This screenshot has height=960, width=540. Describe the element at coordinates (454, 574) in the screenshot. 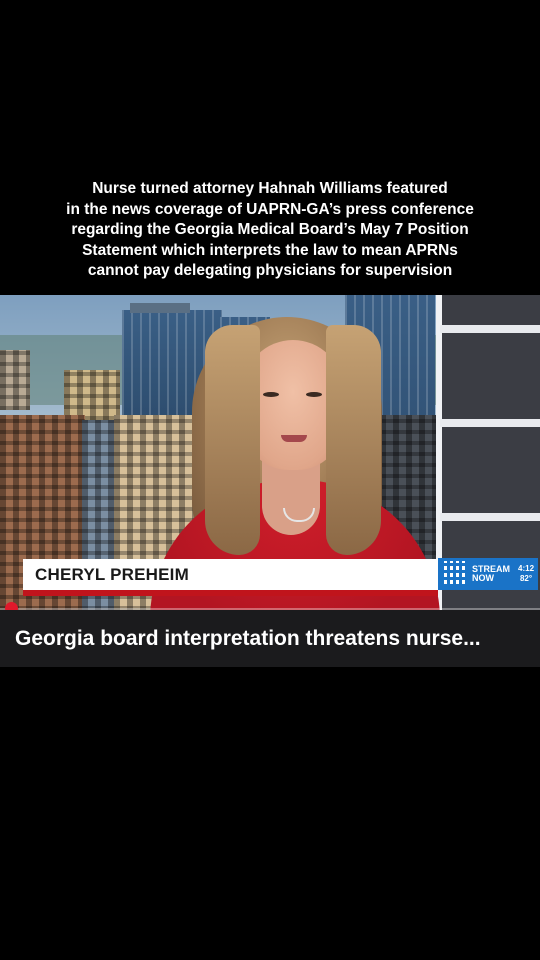

I see `qr-code-icon` at that location.